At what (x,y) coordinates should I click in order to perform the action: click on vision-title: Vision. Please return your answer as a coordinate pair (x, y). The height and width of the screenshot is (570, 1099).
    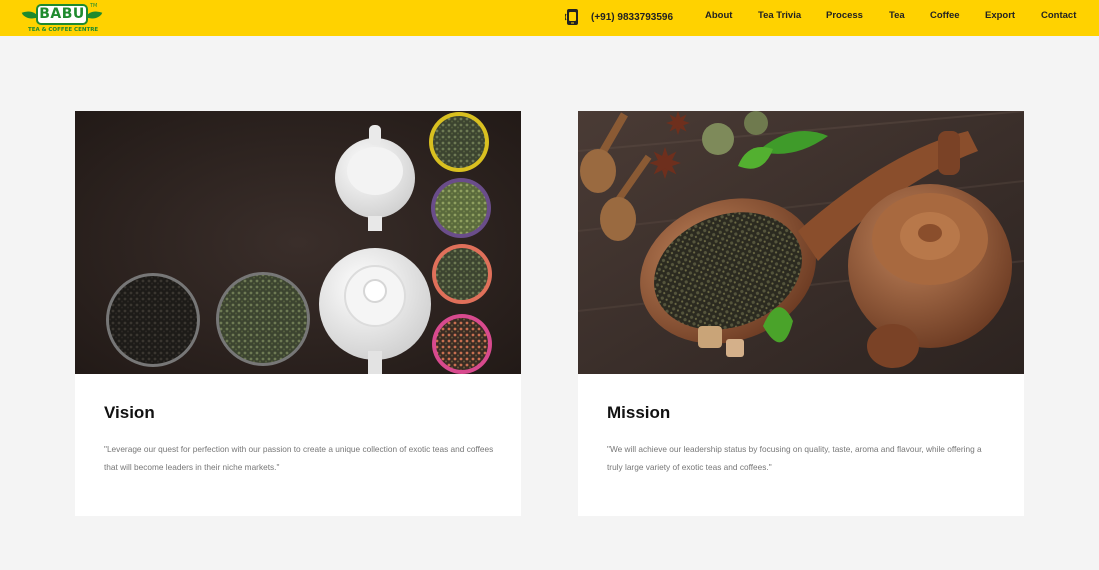
    Looking at the image, I should click on (129, 412).